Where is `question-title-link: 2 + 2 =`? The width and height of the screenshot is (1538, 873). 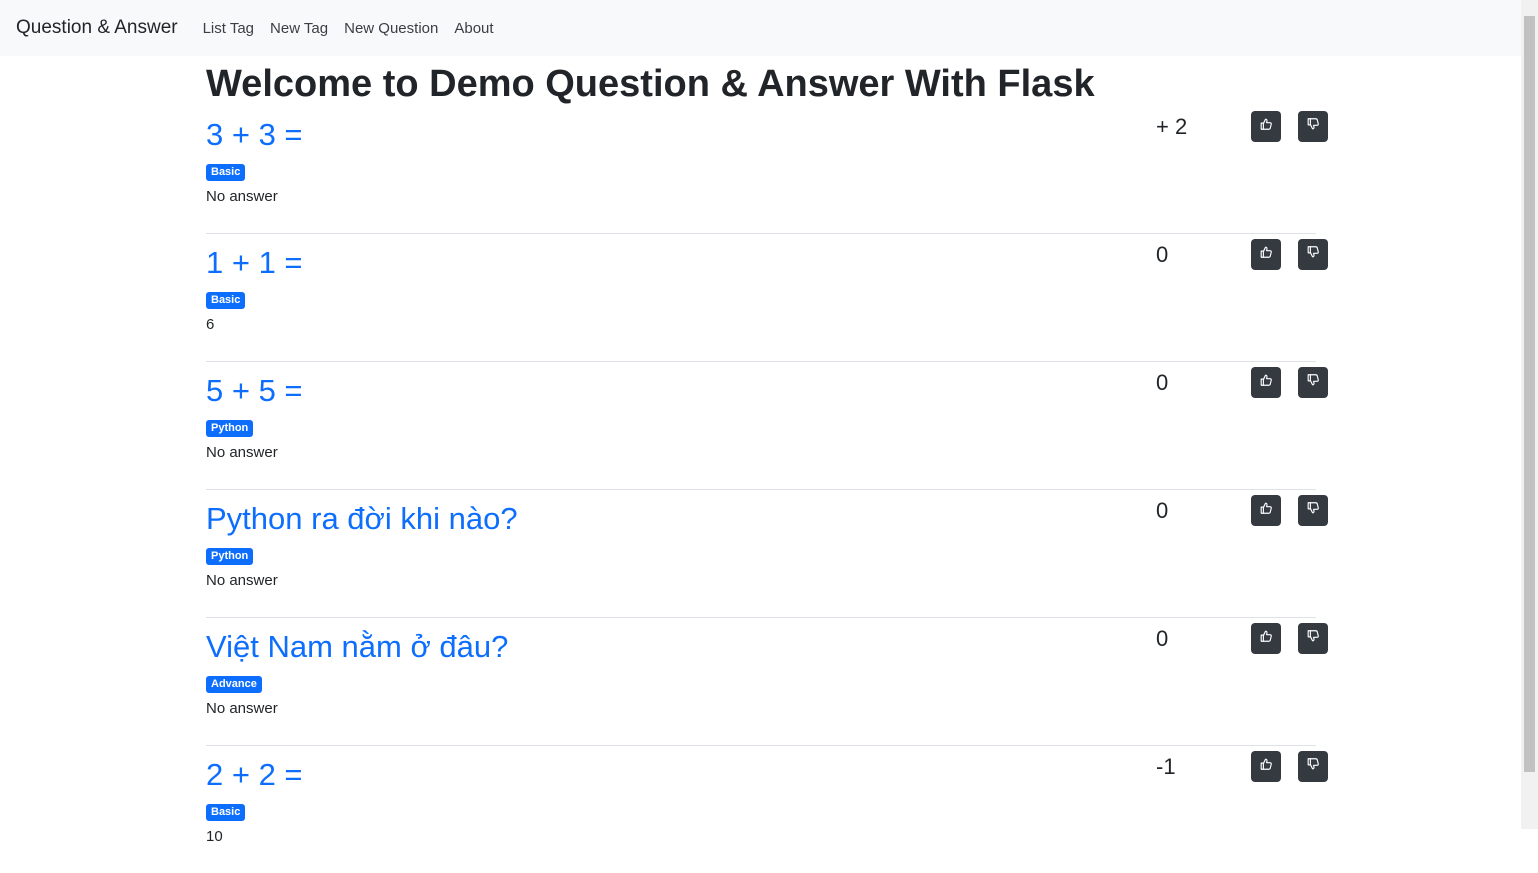 question-title-link: 2 + 2 = is located at coordinates (254, 775).